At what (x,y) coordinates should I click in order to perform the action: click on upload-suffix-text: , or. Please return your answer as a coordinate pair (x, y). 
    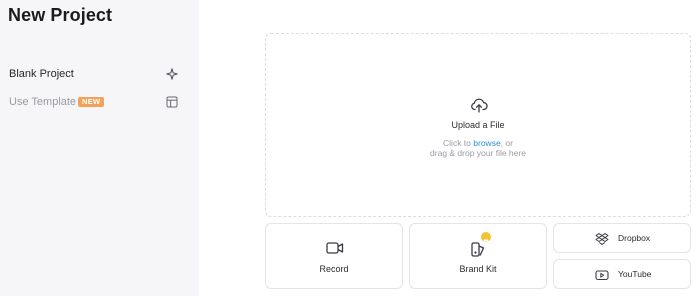
    Looking at the image, I should click on (506, 143).